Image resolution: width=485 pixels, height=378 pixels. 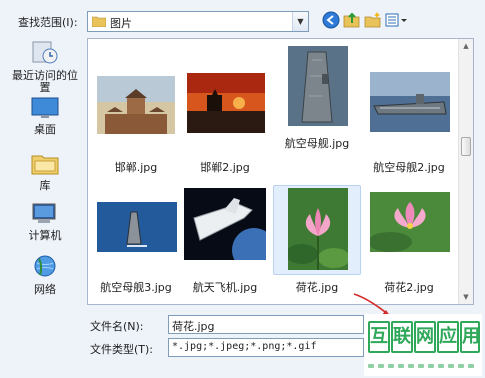 What do you see at coordinates (409, 167) in the screenshot?
I see `file-name: 航空母舰2.jpg` at bounding box center [409, 167].